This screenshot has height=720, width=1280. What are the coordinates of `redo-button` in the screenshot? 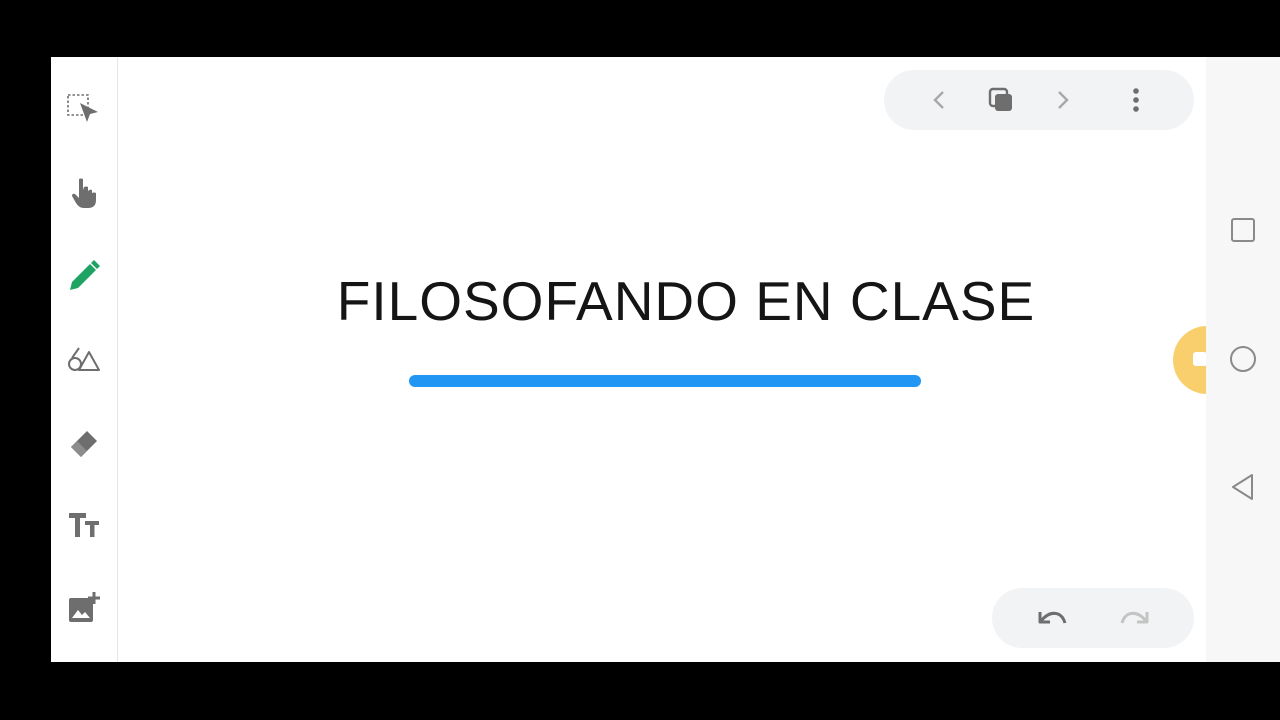 It's located at (1137, 618).